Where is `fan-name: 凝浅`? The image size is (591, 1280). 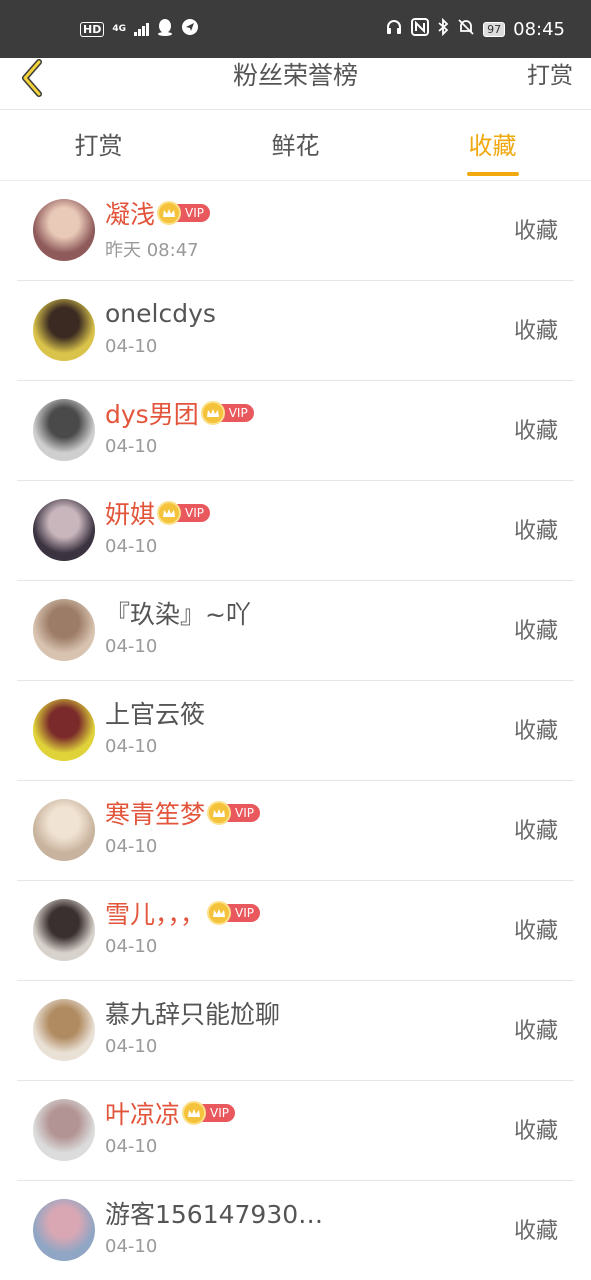 fan-name: 凝浅 is located at coordinates (130, 213).